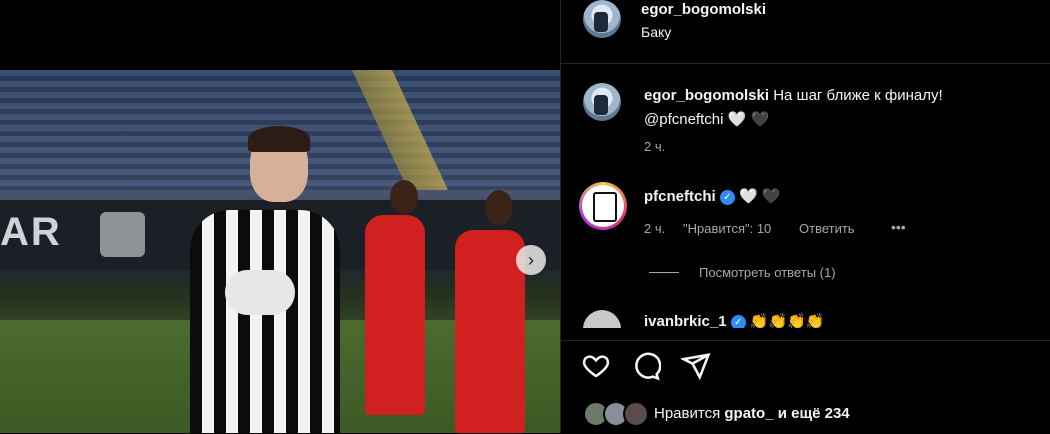  I want to click on likes-summary: Нравится gpato_ и ещё 234, so click(752, 413).